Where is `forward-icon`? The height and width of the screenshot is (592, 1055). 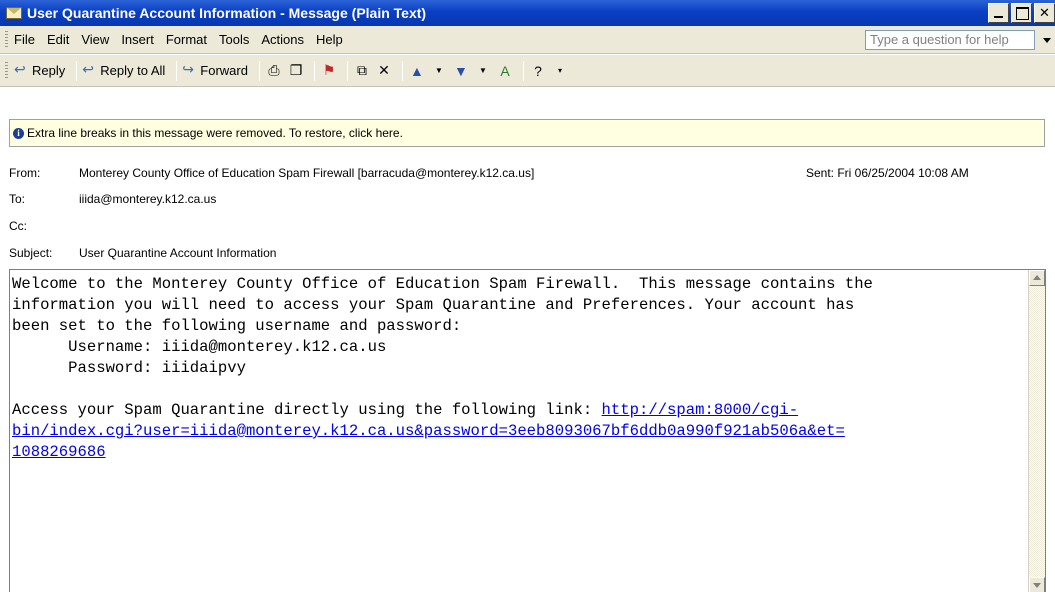 forward-icon is located at coordinates (190, 69).